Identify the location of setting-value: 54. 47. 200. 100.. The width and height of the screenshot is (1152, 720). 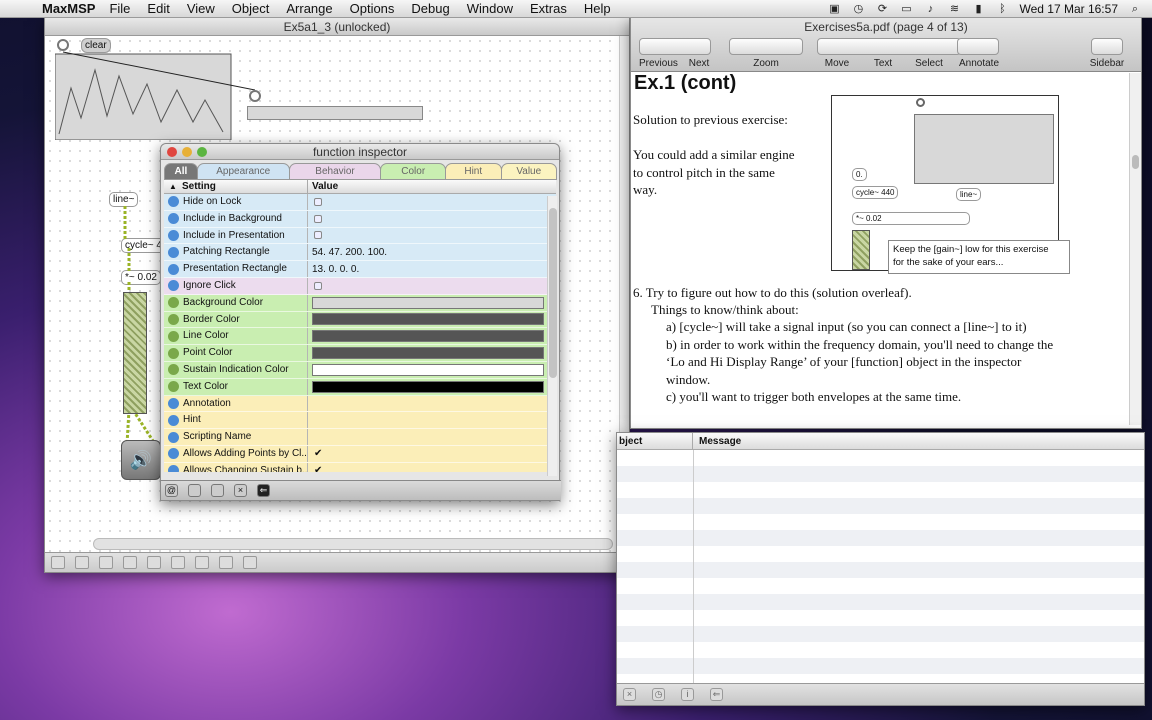
(432, 252).